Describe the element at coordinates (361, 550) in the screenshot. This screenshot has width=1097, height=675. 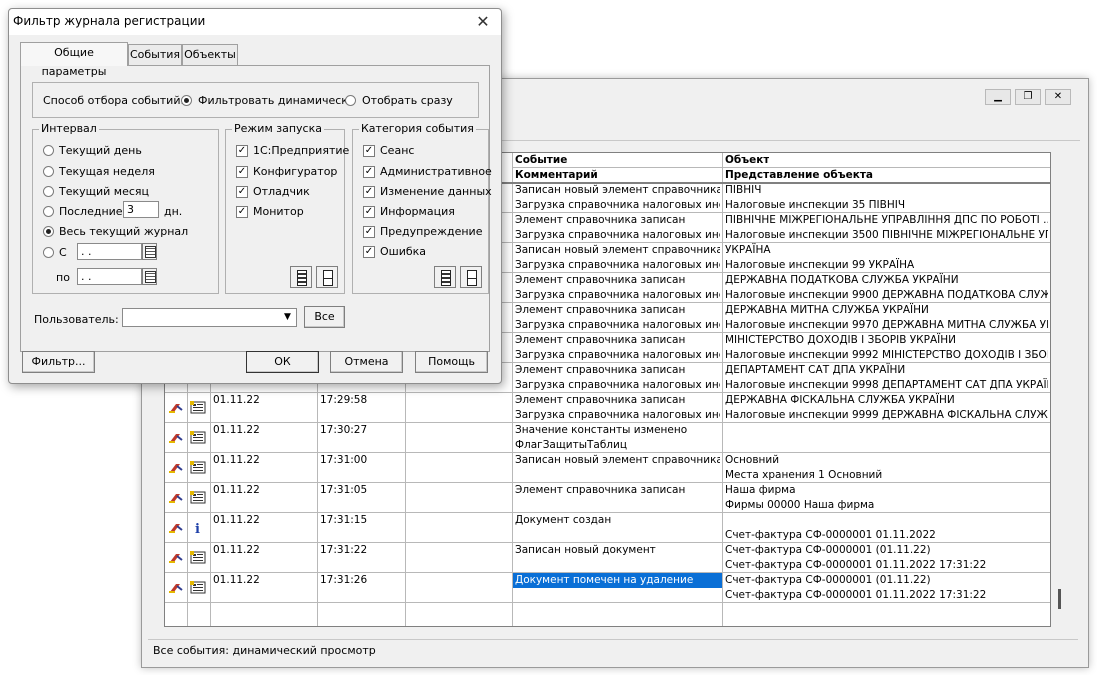
I see `time-cell: 17:31:22` at that location.